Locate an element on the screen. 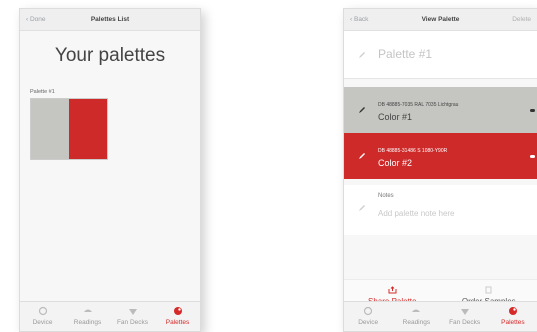 This screenshot has height=332, width=537. palette-card is located at coordinates (69, 129).